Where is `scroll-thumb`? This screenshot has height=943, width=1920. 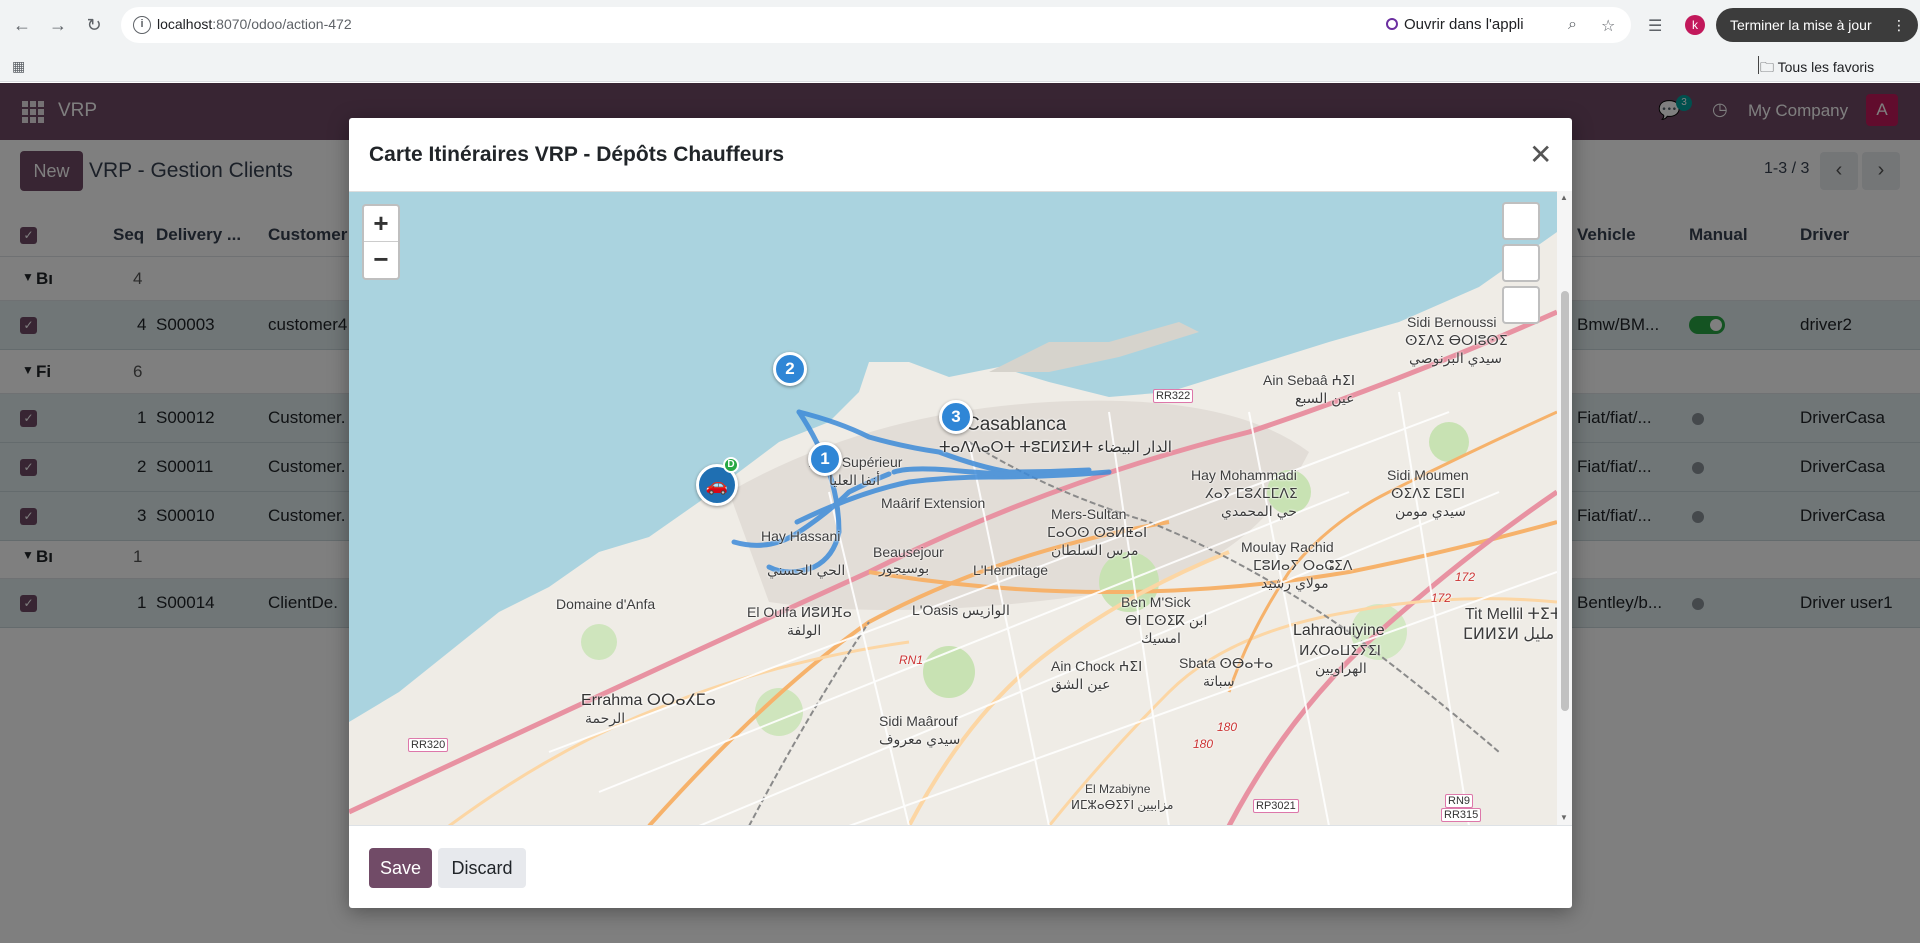
scroll-thumb is located at coordinates (1565, 501).